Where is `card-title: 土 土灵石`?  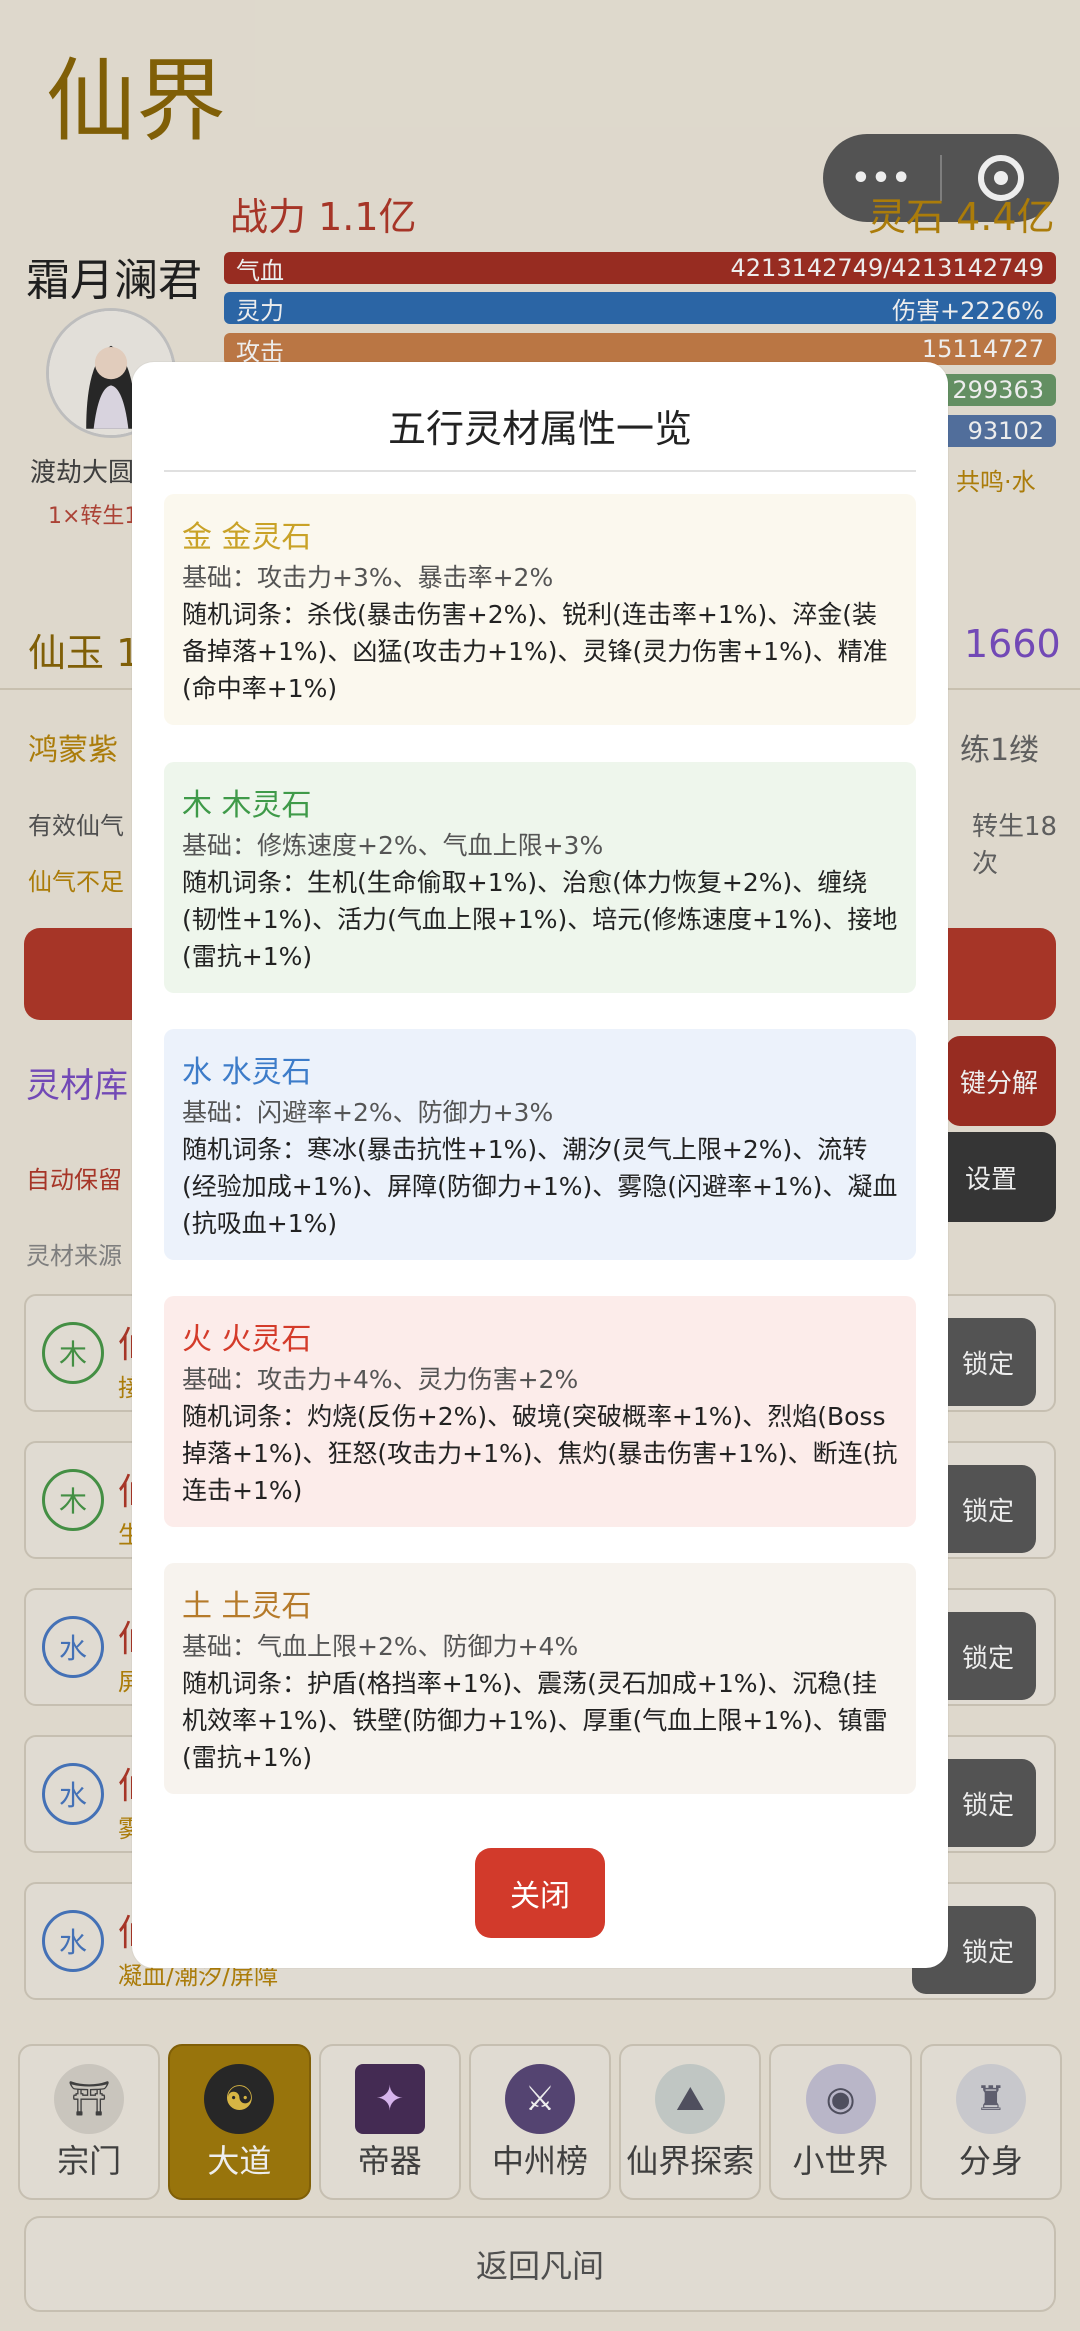 card-title: 土 土灵石 is located at coordinates (247, 1606).